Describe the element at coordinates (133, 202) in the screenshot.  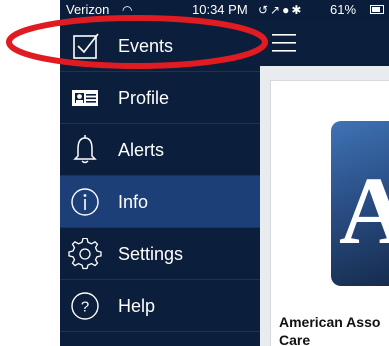
I see `sidebar-item-label: Info` at that location.